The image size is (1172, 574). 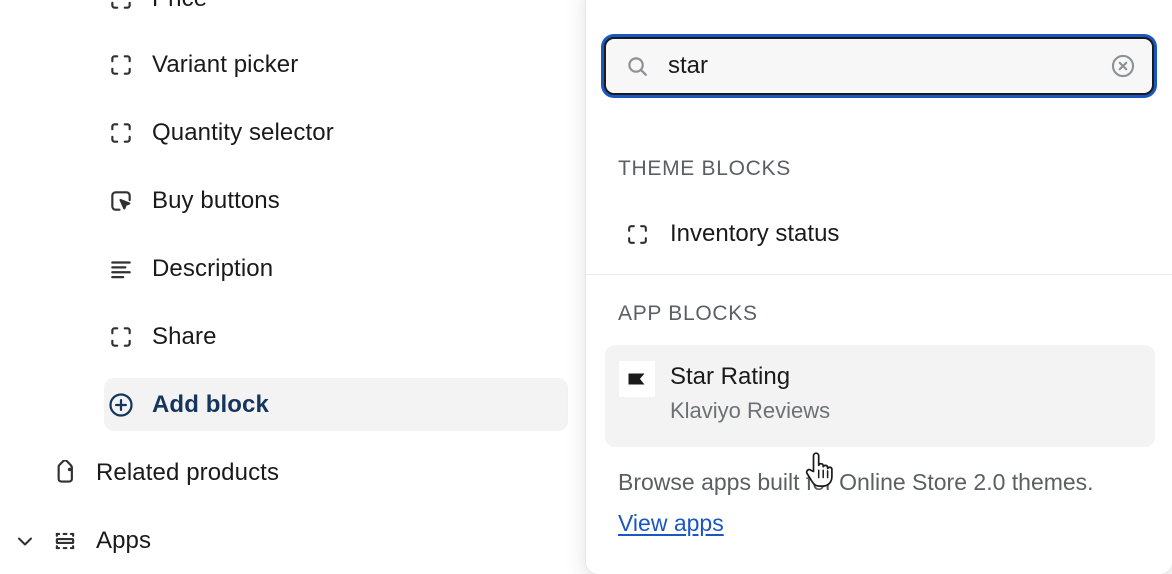 What do you see at coordinates (750, 395) in the screenshot?
I see `result-item-text: Star Rating Klaviyo Reviews` at bounding box center [750, 395].